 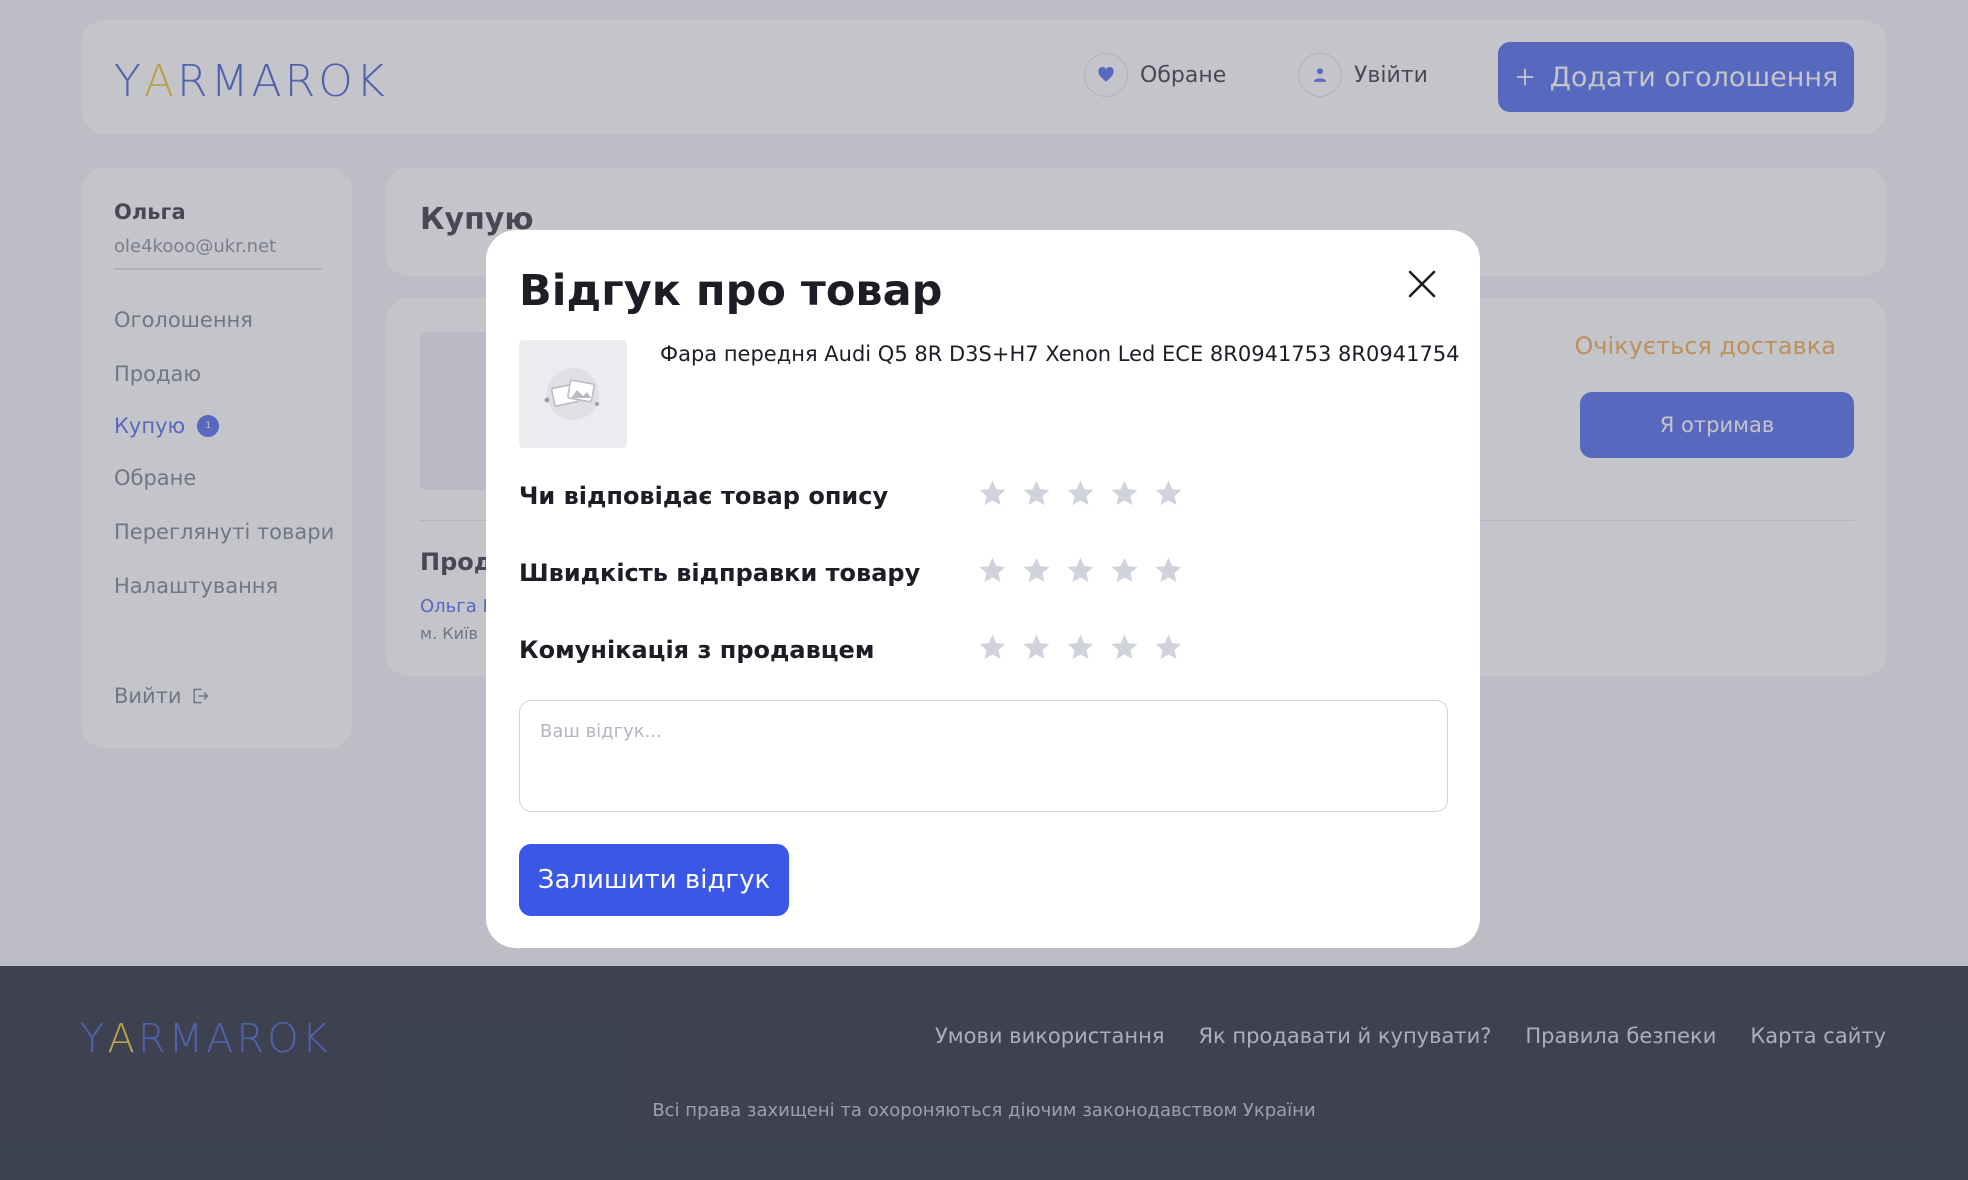 I want to click on rating-description: Чи відповідає товар опису, so click(x=879, y=496).